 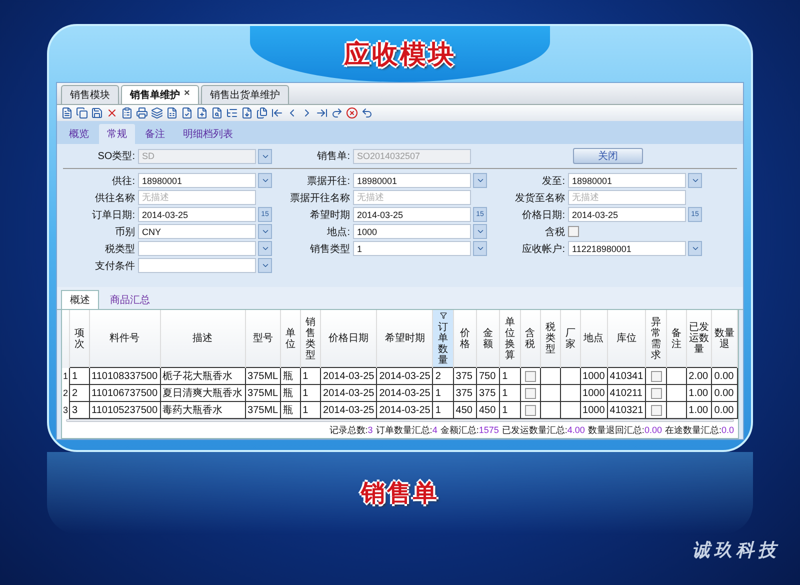 I want to click on form-tab: 概览, so click(x=79, y=134).